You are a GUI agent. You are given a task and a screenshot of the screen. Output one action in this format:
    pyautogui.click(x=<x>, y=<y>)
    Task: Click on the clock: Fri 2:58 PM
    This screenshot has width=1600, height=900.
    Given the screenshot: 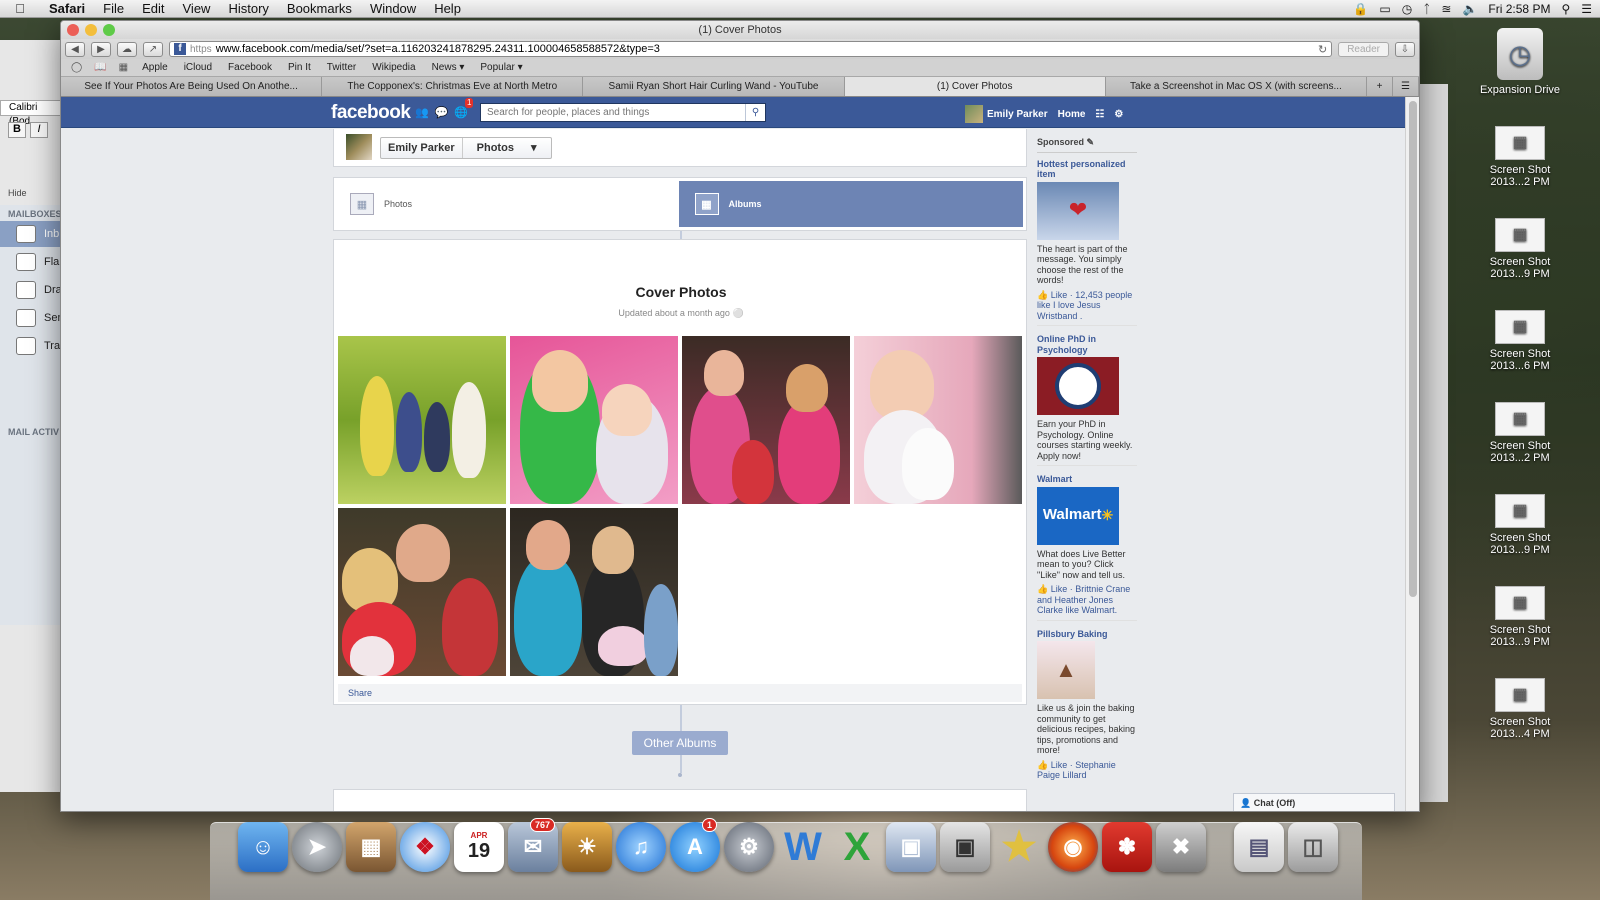 What is the action you would take?
    pyautogui.click(x=1519, y=9)
    